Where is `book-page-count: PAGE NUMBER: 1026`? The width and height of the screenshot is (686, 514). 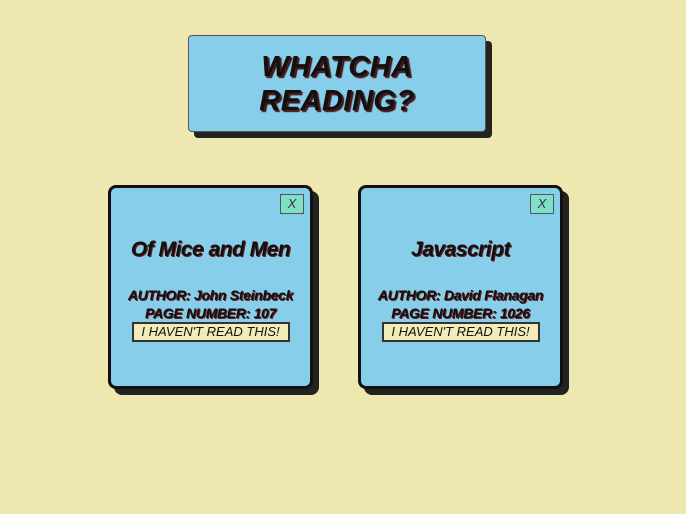 book-page-count: PAGE NUMBER: 1026 is located at coordinates (460, 313).